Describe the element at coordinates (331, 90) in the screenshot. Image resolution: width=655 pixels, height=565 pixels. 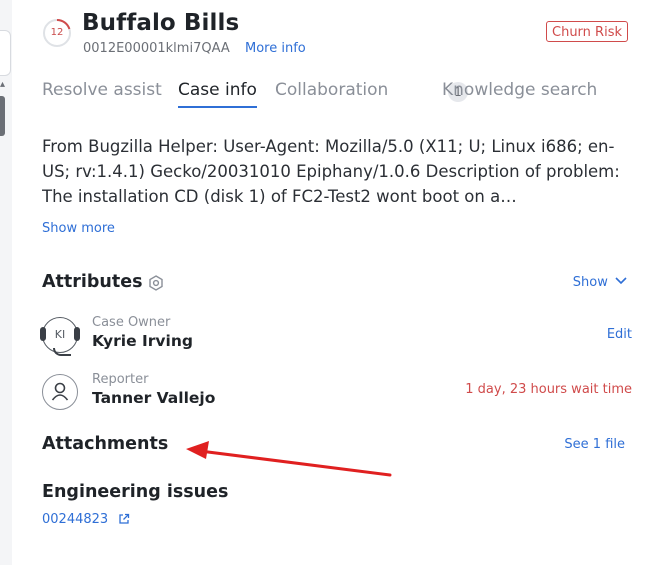
I see `tab-collaboration: Collaboration` at that location.